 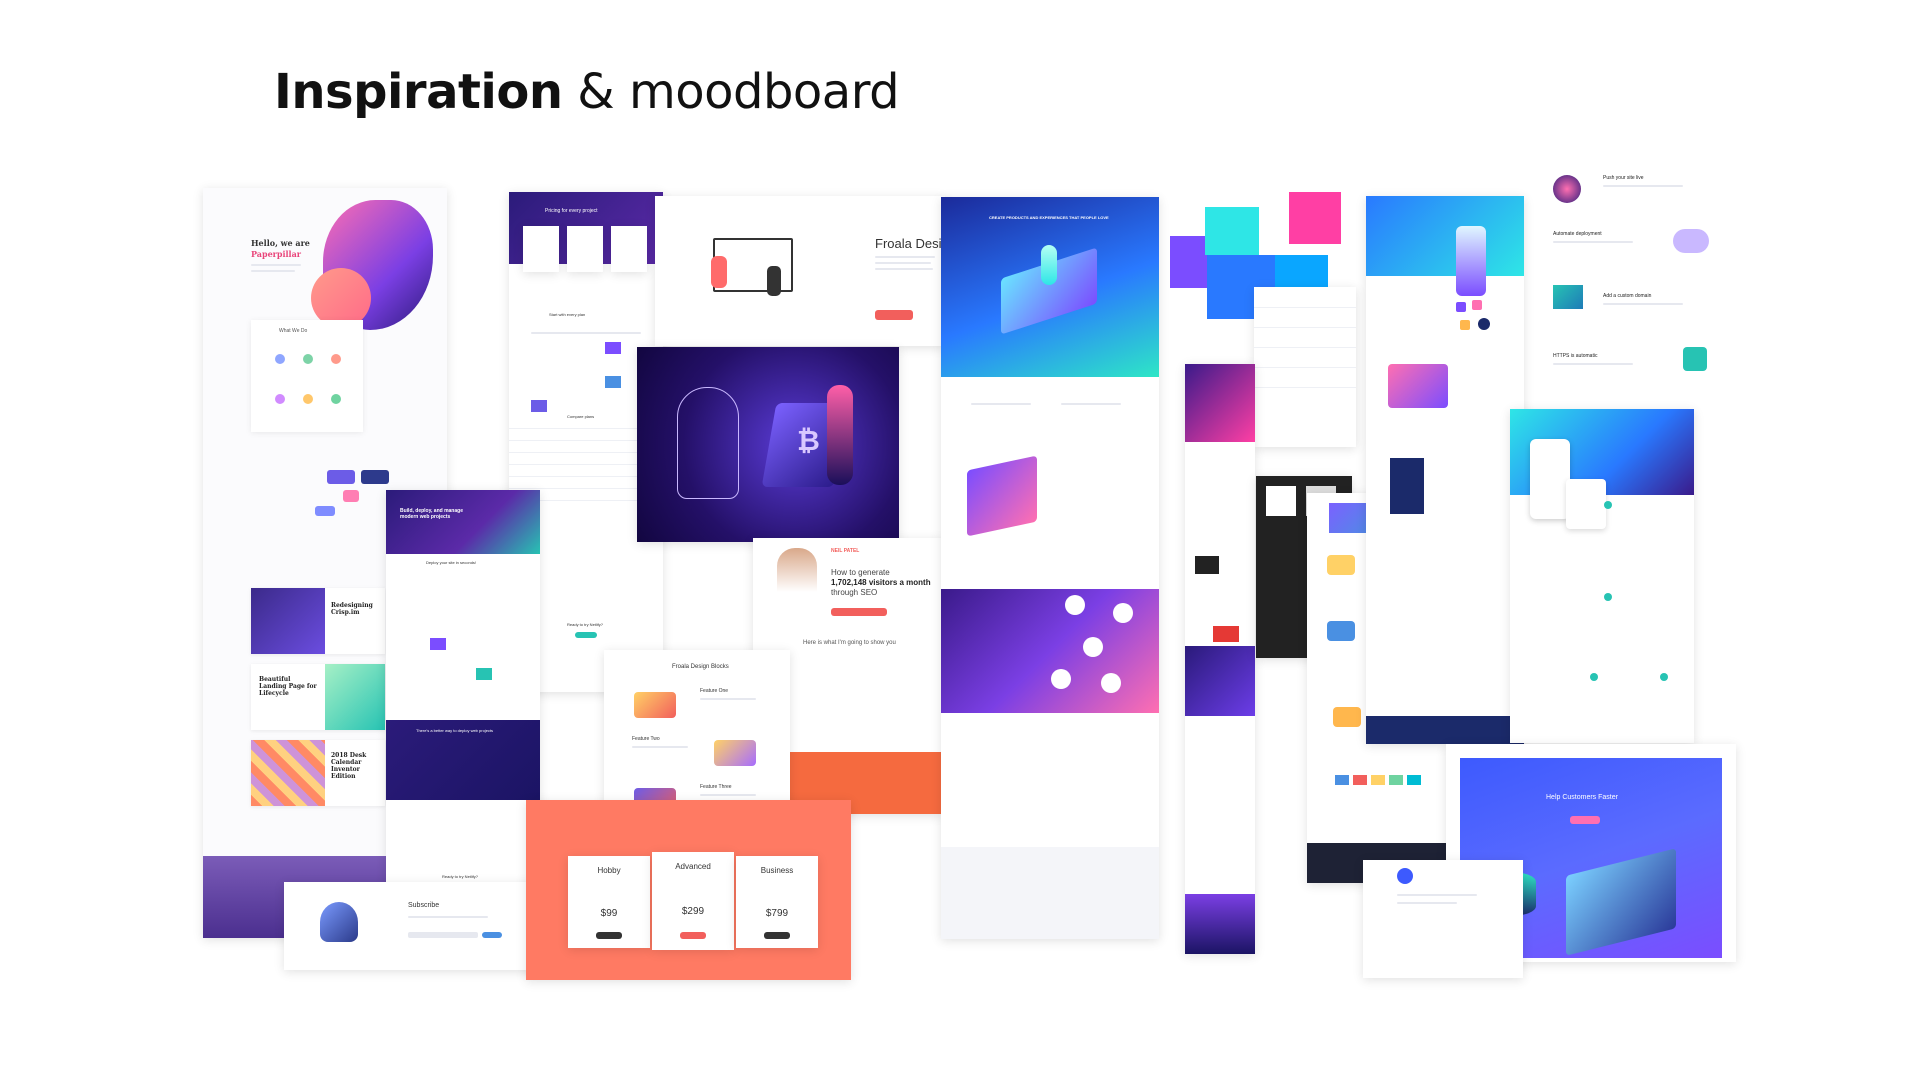 I want to click on landing-text-line, so click(x=1001, y=404).